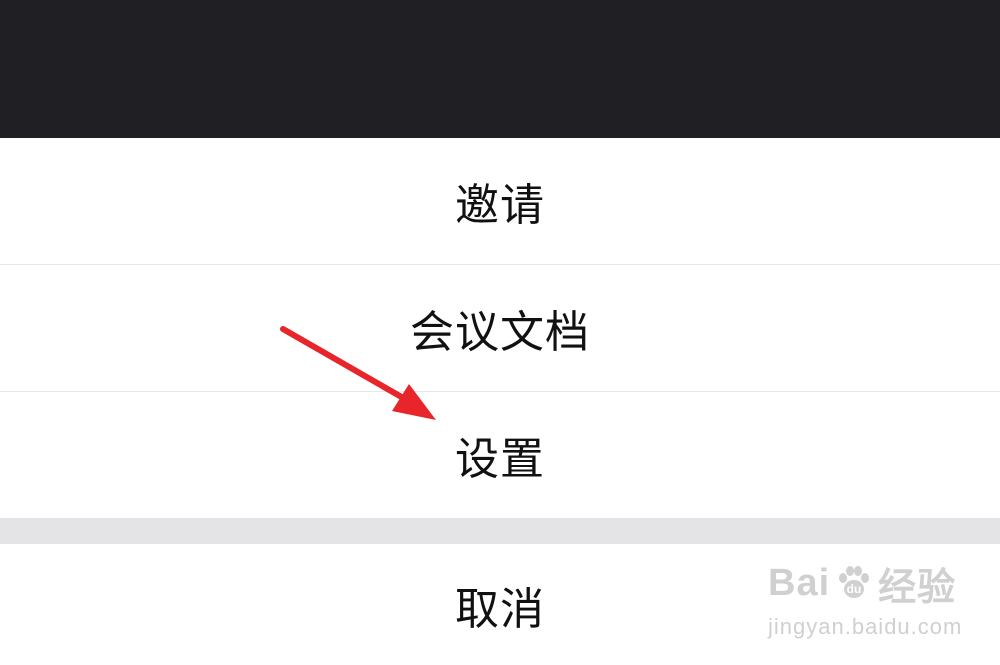  I want to click on cancel-label: 取消, so click(500, 609).